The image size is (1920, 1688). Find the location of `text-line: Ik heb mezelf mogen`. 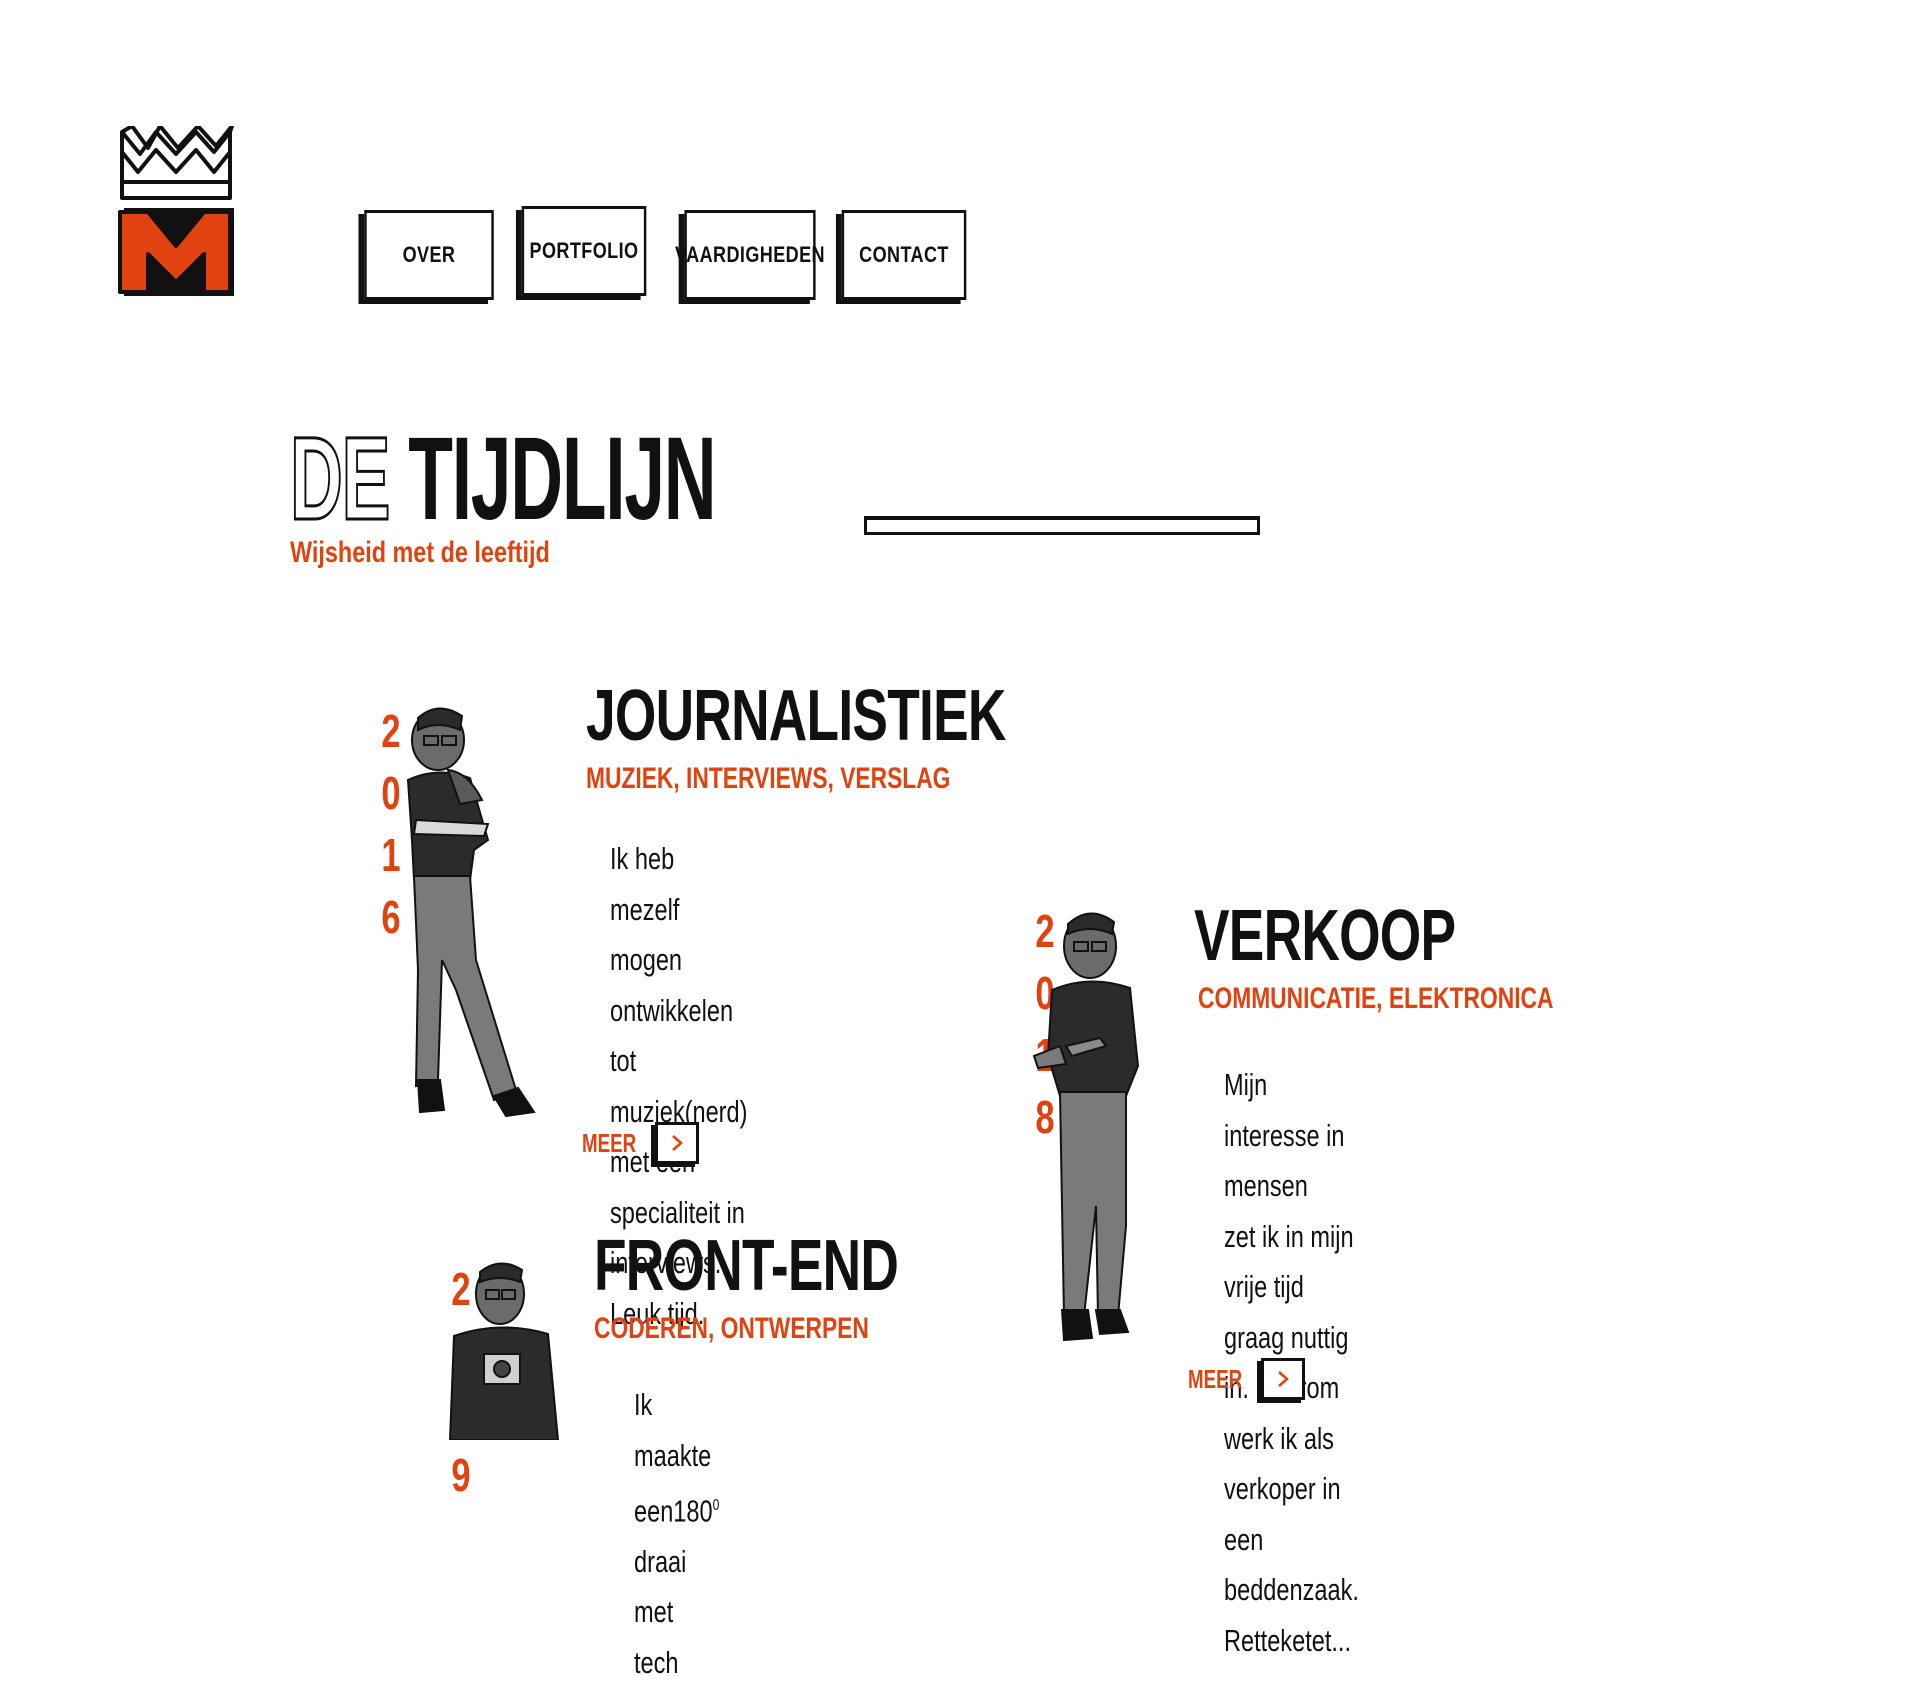

text-line: Ik heb mezelf mogen is located at coordinates (646, 909).